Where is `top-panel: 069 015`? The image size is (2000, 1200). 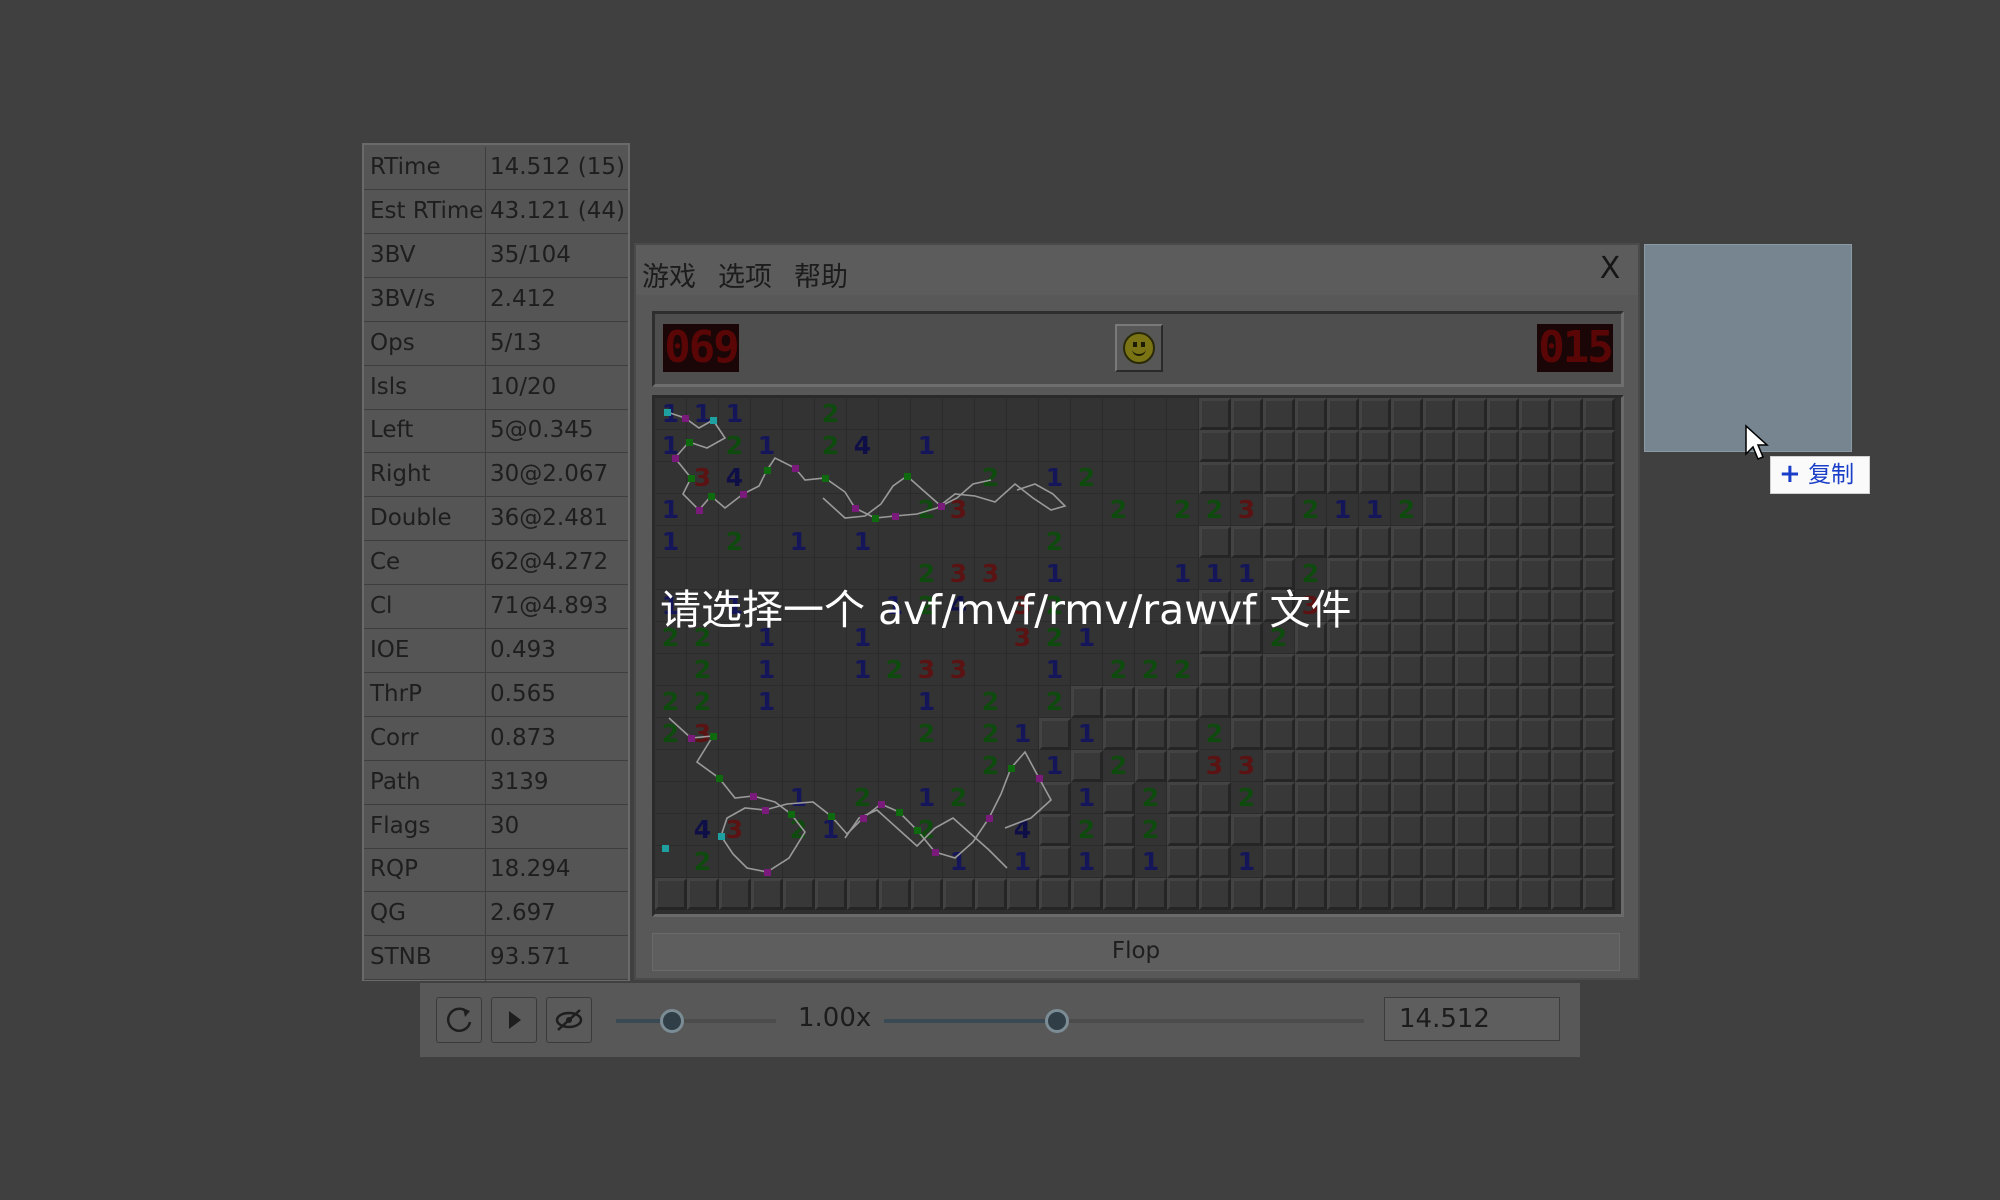
top-panel: 069 015 is located at coordinates (1138, 349).